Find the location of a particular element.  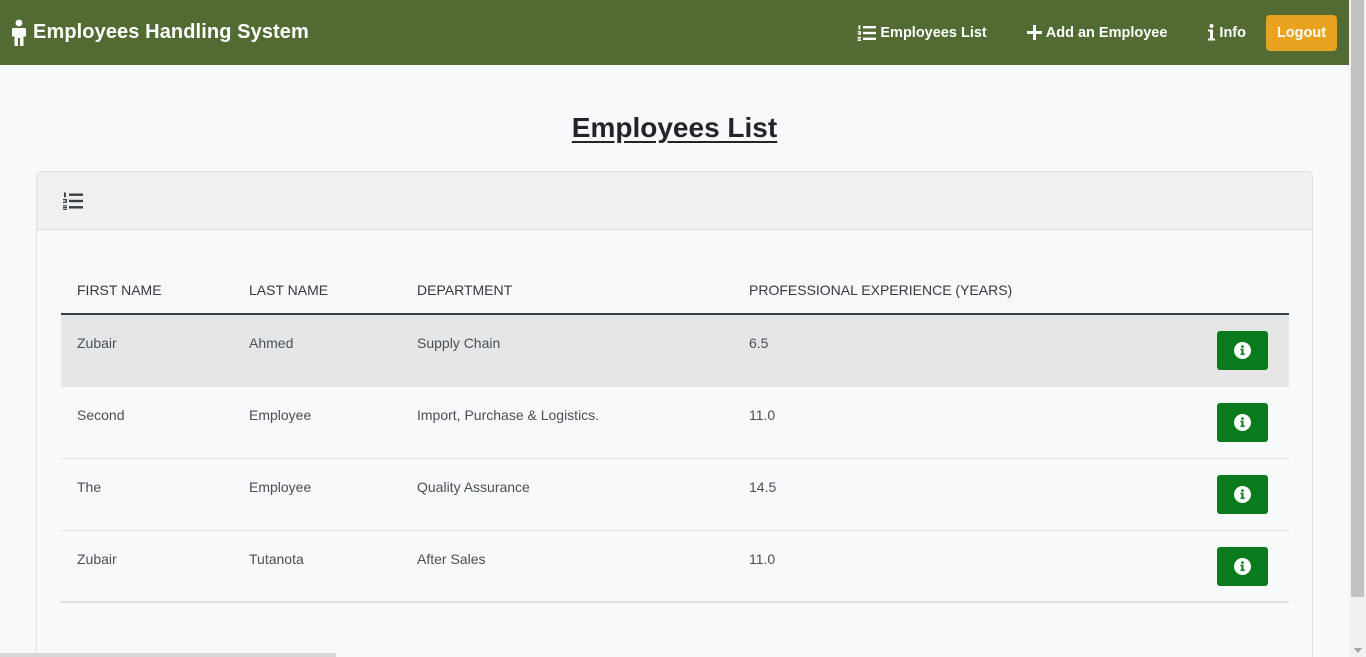

header-department: DEPARTMENT is located at coordinates (465, 290).